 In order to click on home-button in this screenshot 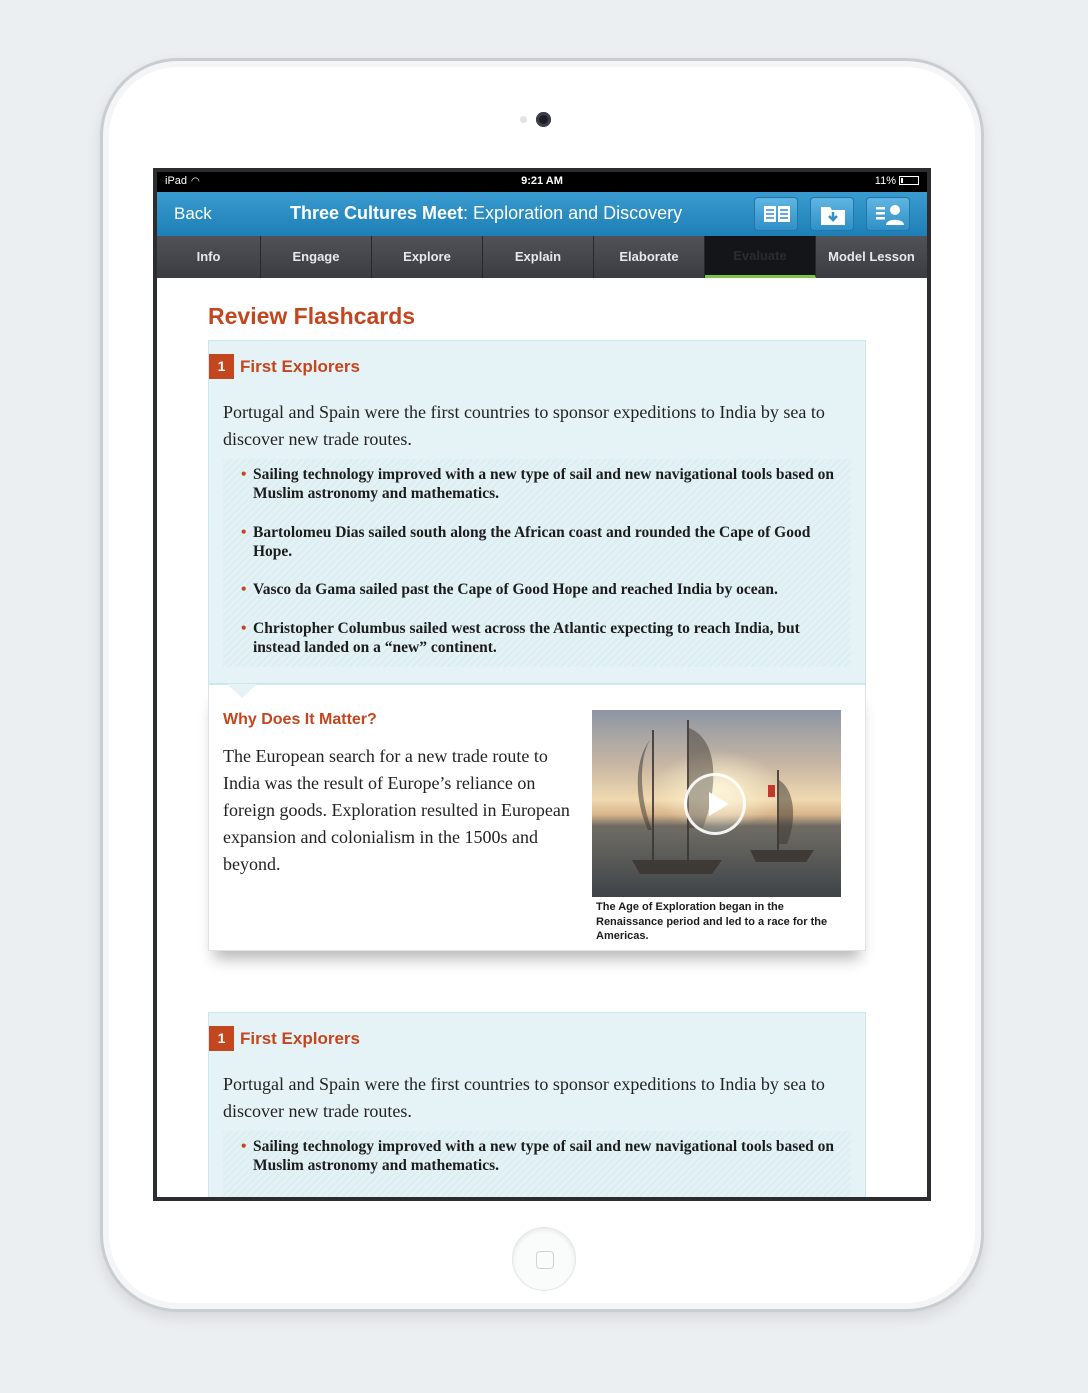, I will do `click(544, 1259)`.